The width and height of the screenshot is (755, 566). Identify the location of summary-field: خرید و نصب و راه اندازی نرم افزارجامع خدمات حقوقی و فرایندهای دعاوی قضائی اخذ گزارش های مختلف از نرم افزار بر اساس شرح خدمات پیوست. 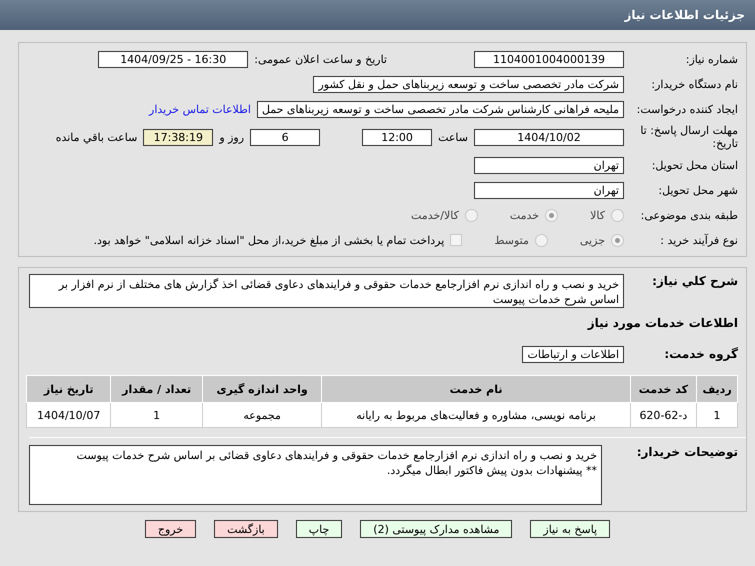
(326, 291).